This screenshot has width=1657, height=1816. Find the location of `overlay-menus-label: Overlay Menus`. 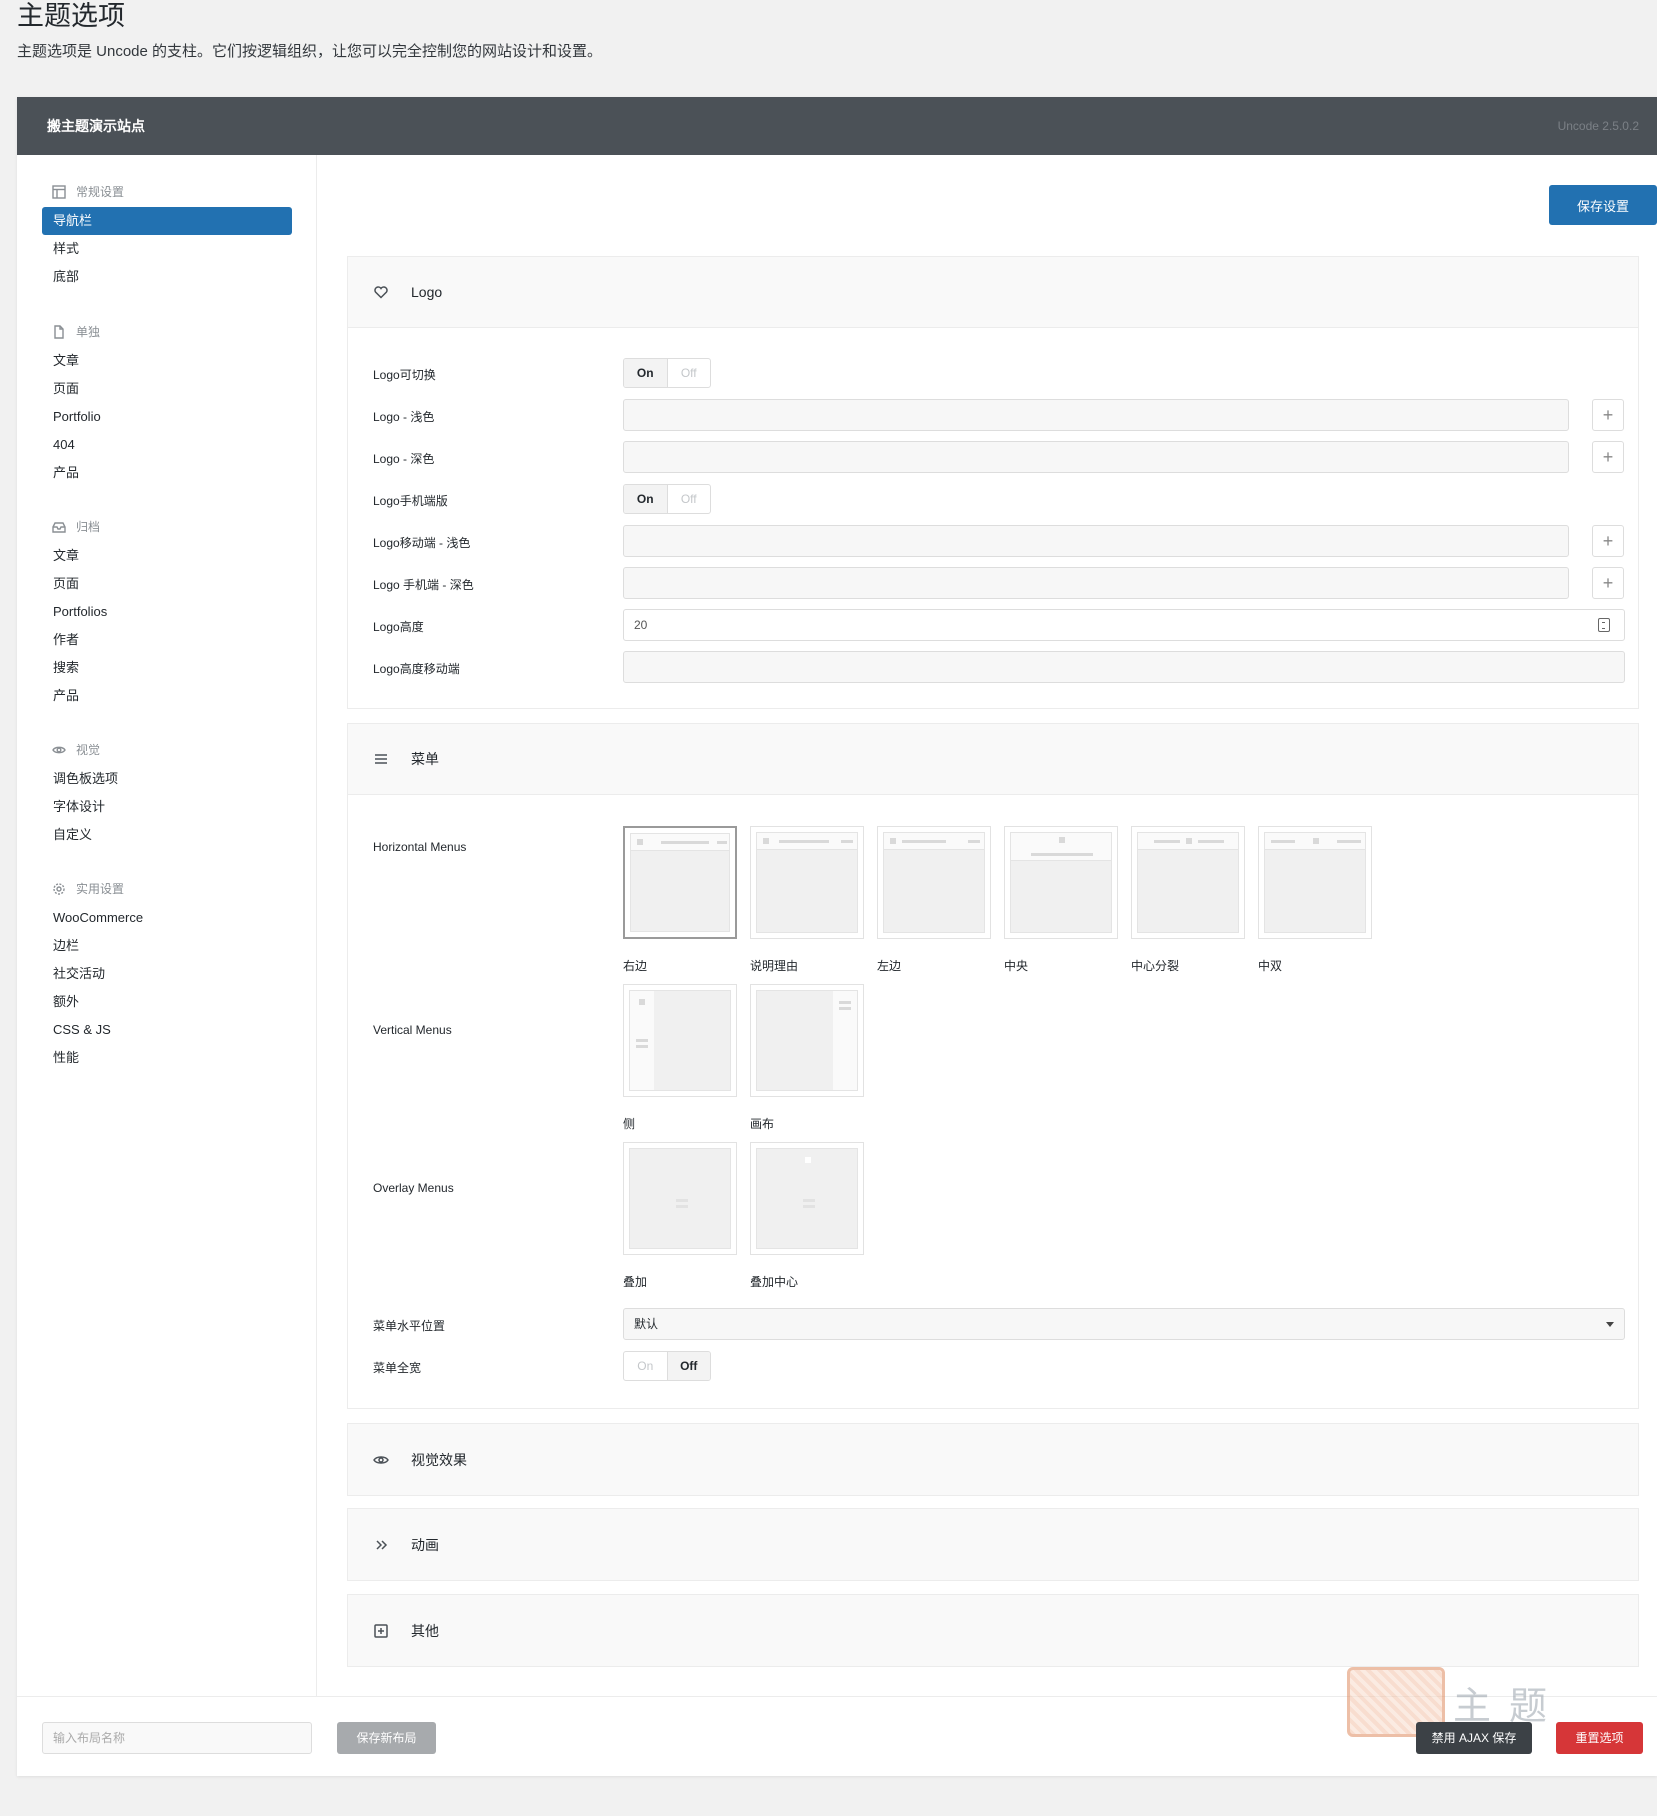

overlay-menus-label: Overlay Menus is located at coordinates (413, 1188).